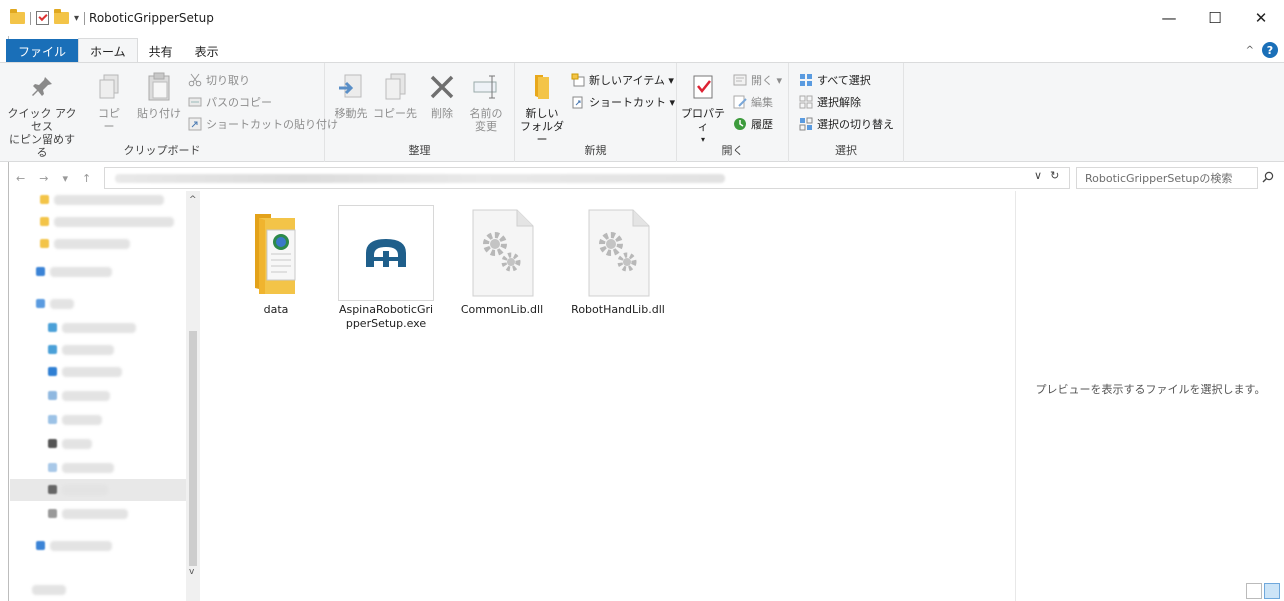 This screenshot has width=1284, height=601. Describe the element at coordinates (420, 112) in the screenshot. I see `organize-group: 移動先 コピー先 削除 名前の 変更 整理` at that location.